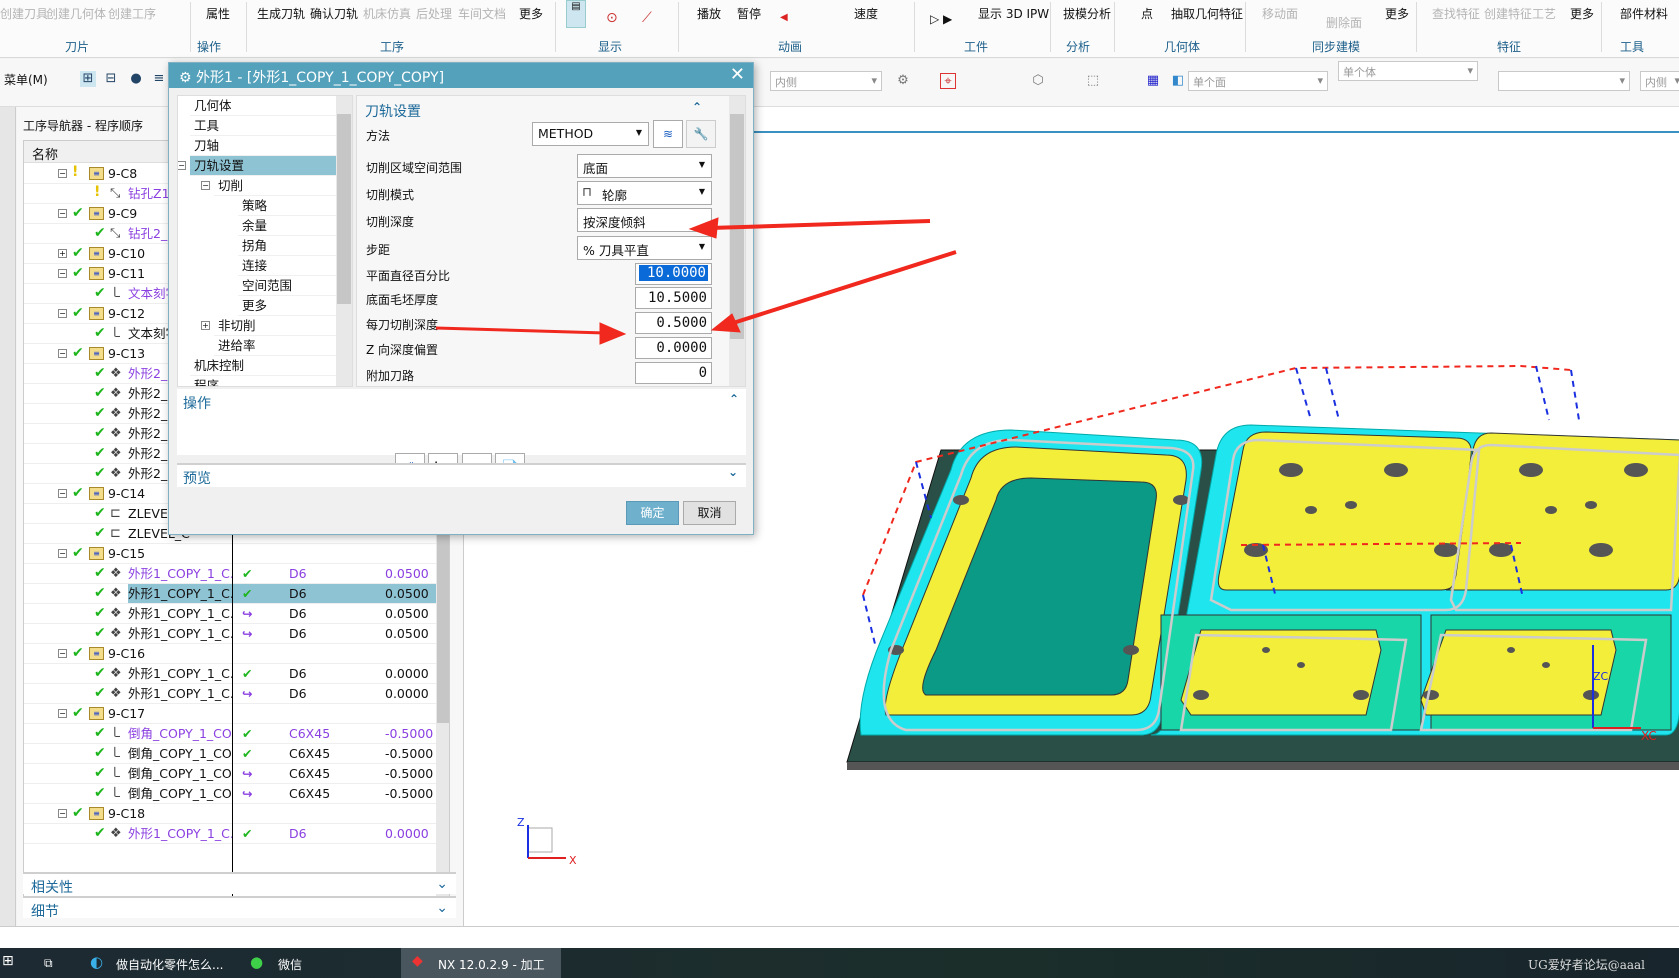 The height and width of the screenshot is (978, 1679). I want to click on dialog-tree-item: 几何体, so click(265, 106).